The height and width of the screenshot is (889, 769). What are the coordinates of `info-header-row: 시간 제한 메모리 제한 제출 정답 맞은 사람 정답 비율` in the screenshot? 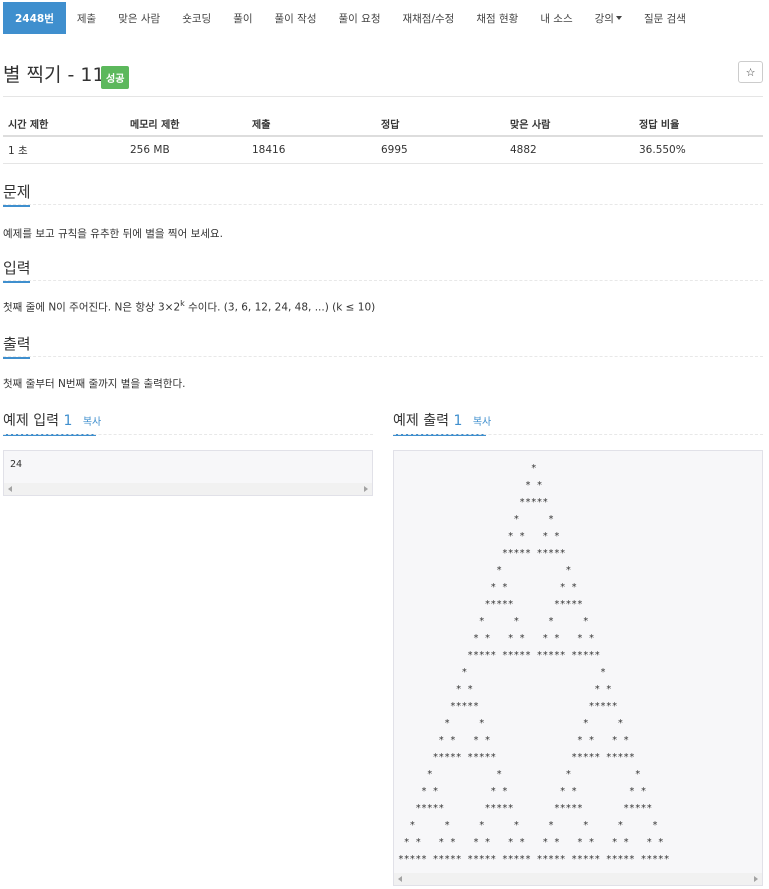 It's located at (383, 124).